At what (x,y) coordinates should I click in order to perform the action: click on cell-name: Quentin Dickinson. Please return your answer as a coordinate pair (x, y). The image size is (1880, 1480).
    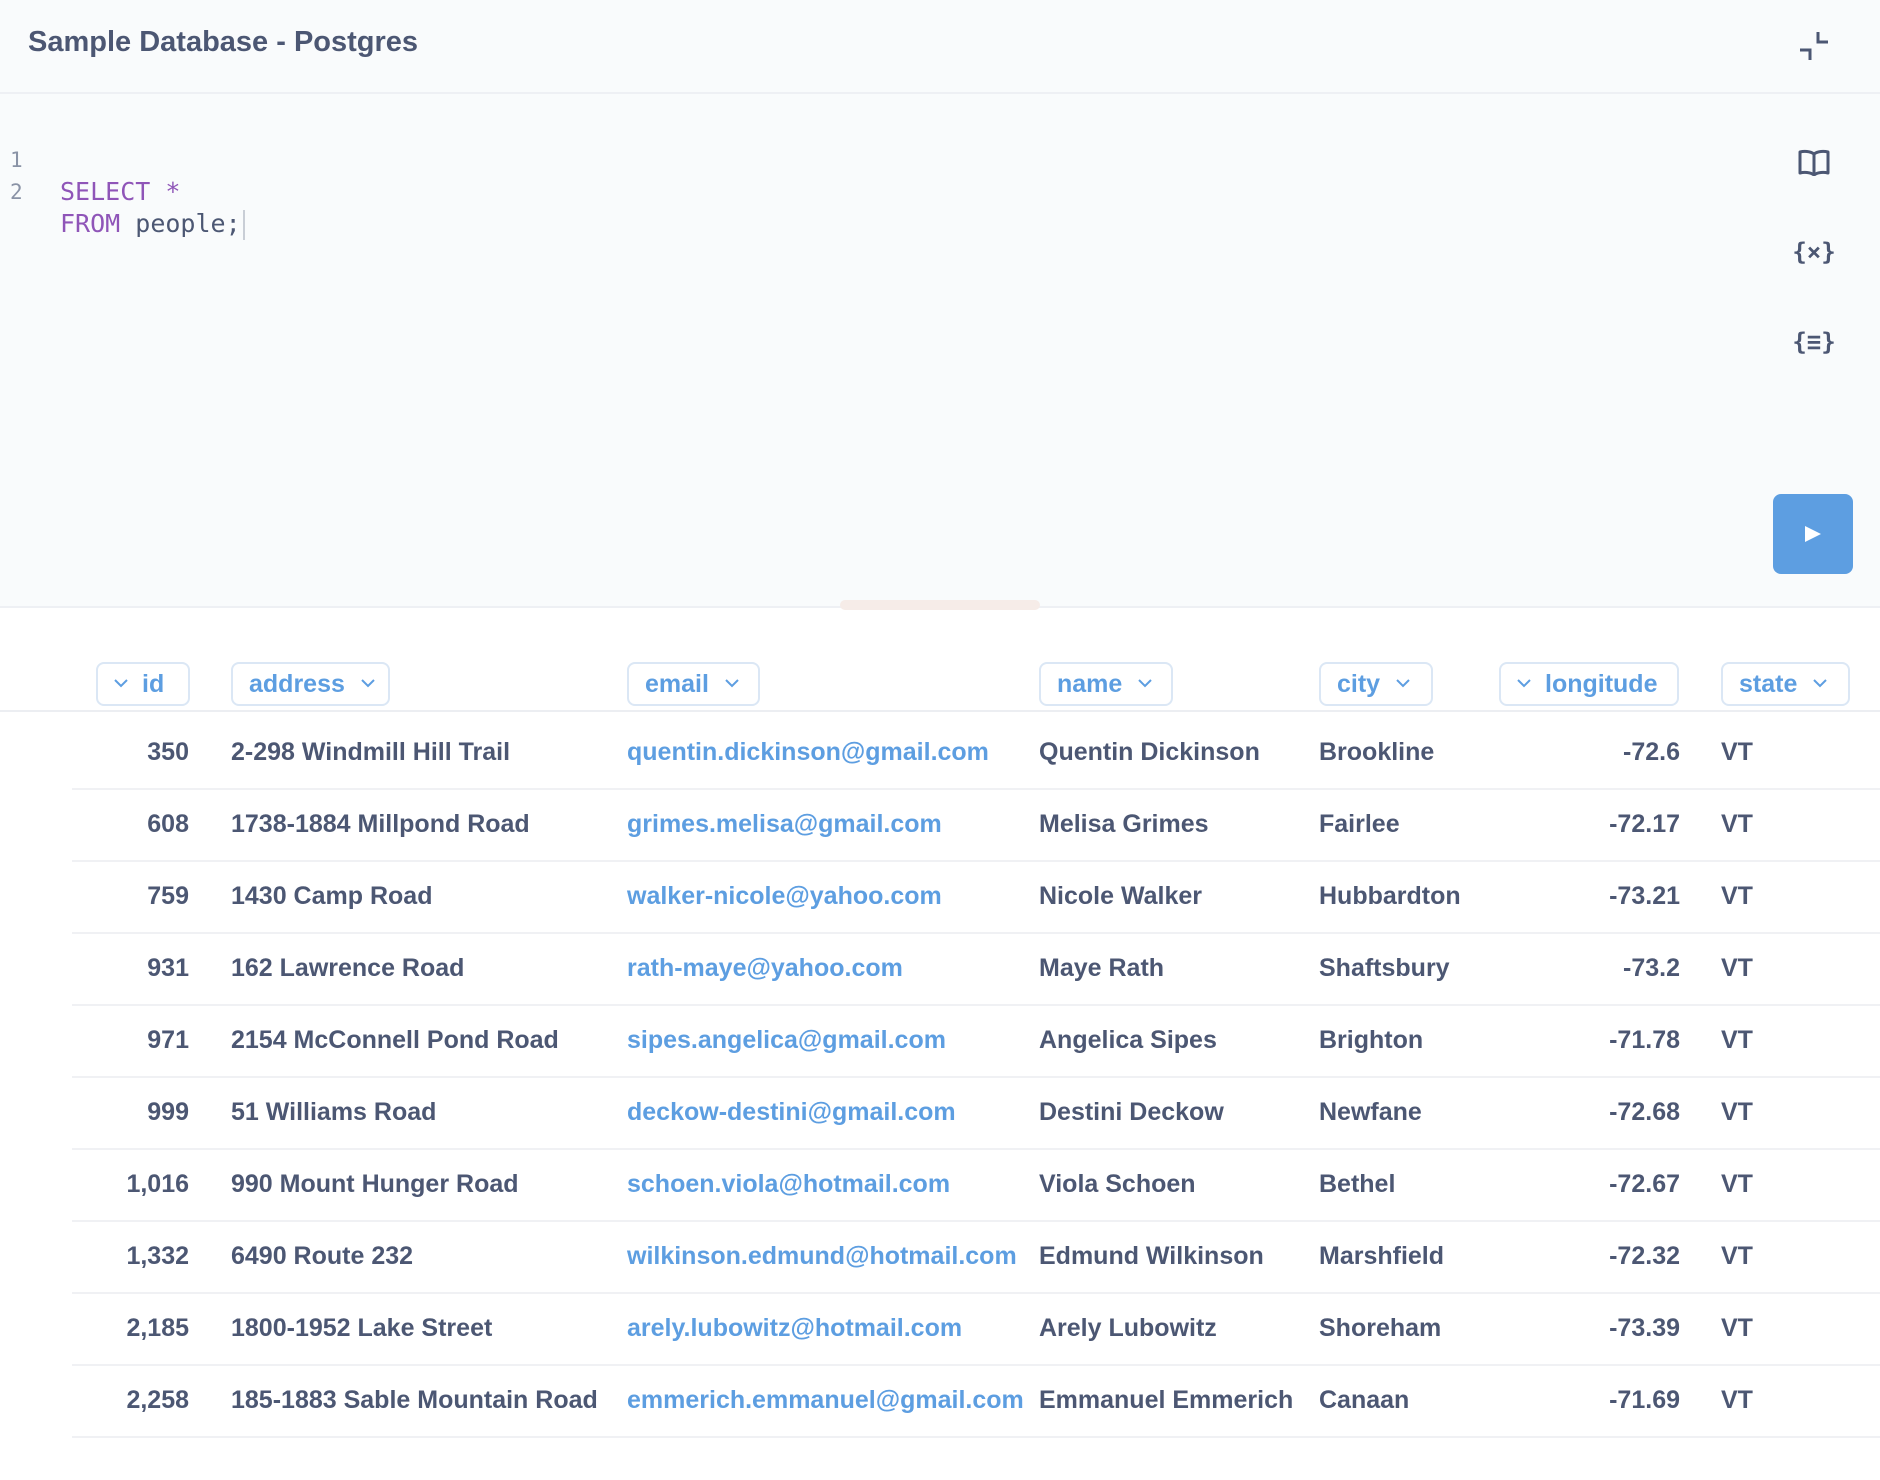
    Looking at the image, I should click on (1149, 752).